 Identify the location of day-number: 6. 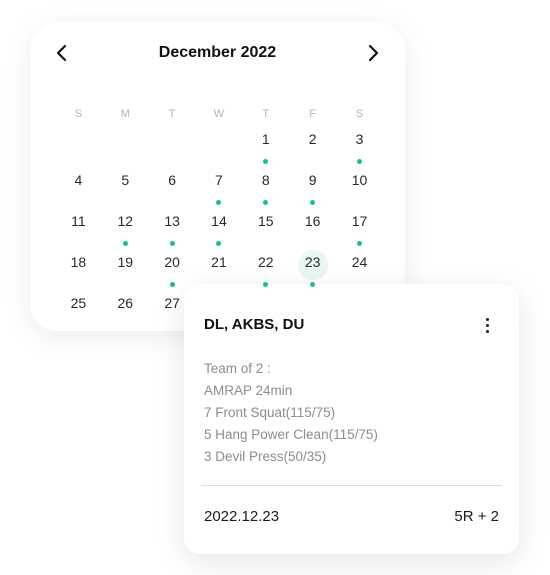
(172, 180).